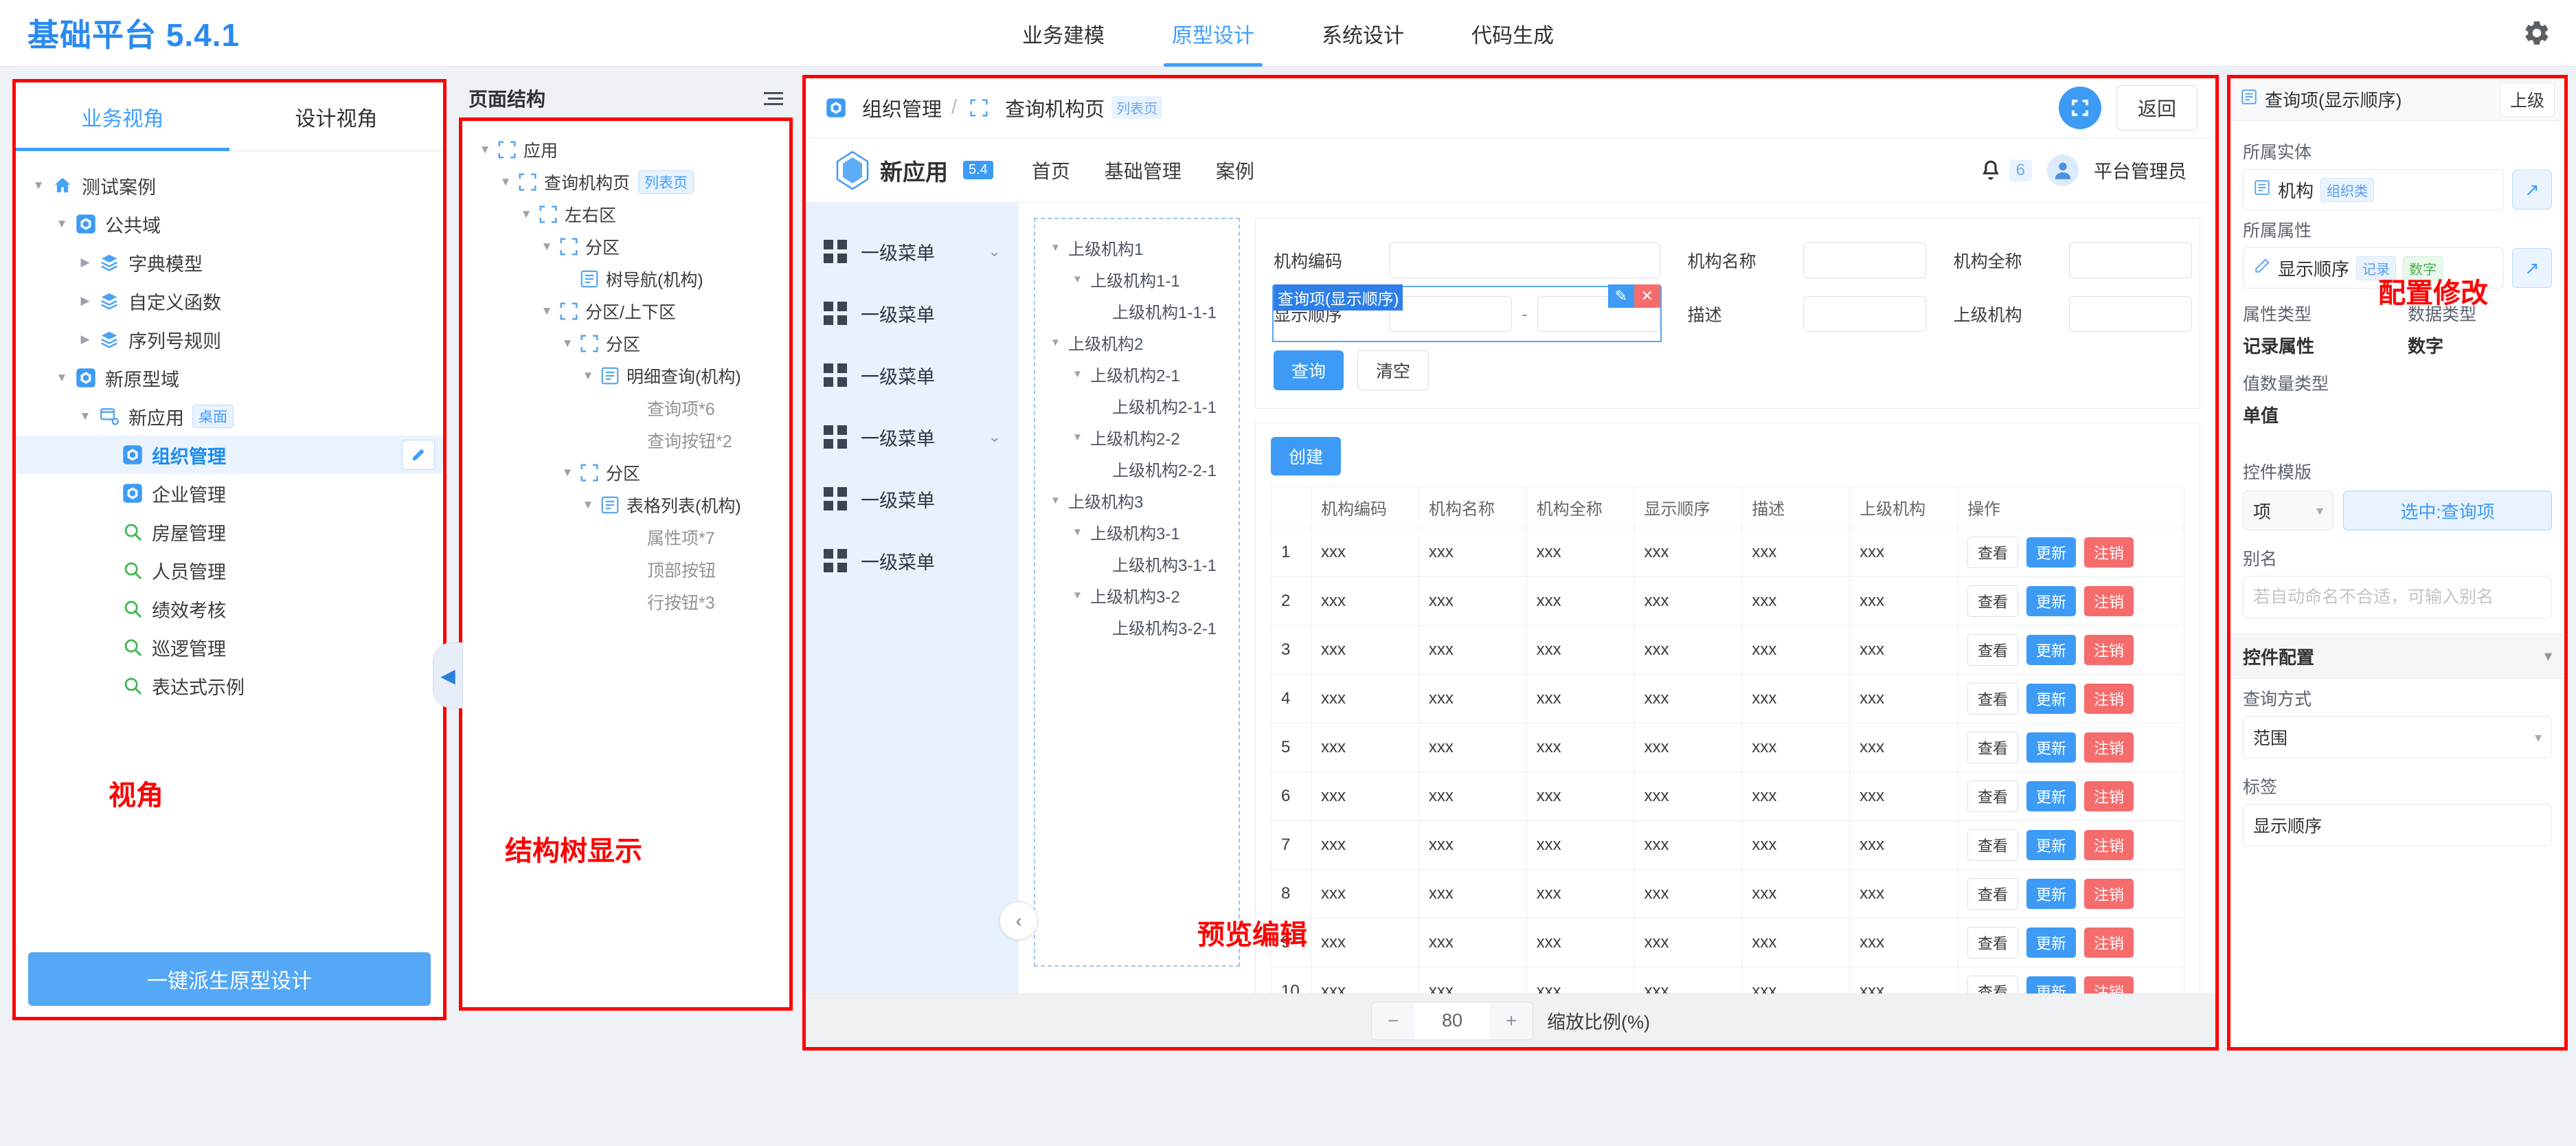 The image size is (2576, 1146). Describe the element at coordinates (1452, 1020) in the screenshot. I see `zoom-value: 80` at that location.